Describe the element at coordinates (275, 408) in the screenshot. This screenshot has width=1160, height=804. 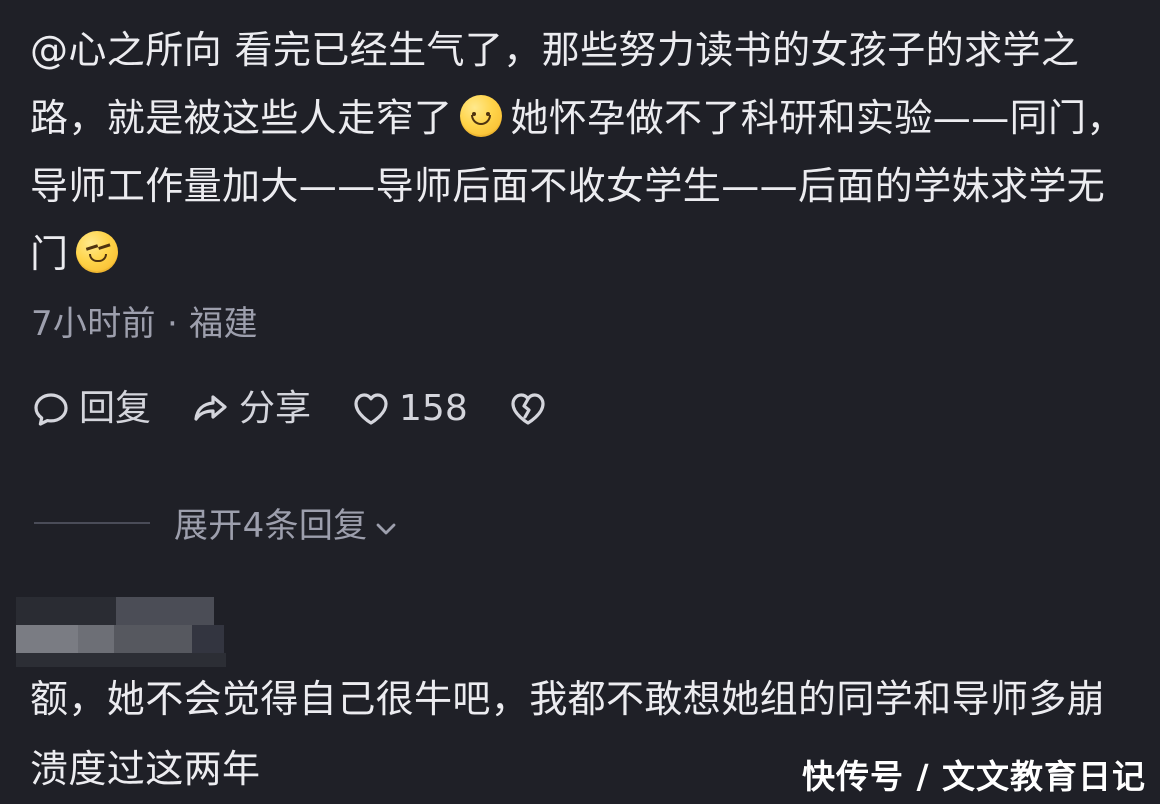
I see `share-label: 分享` at that location.